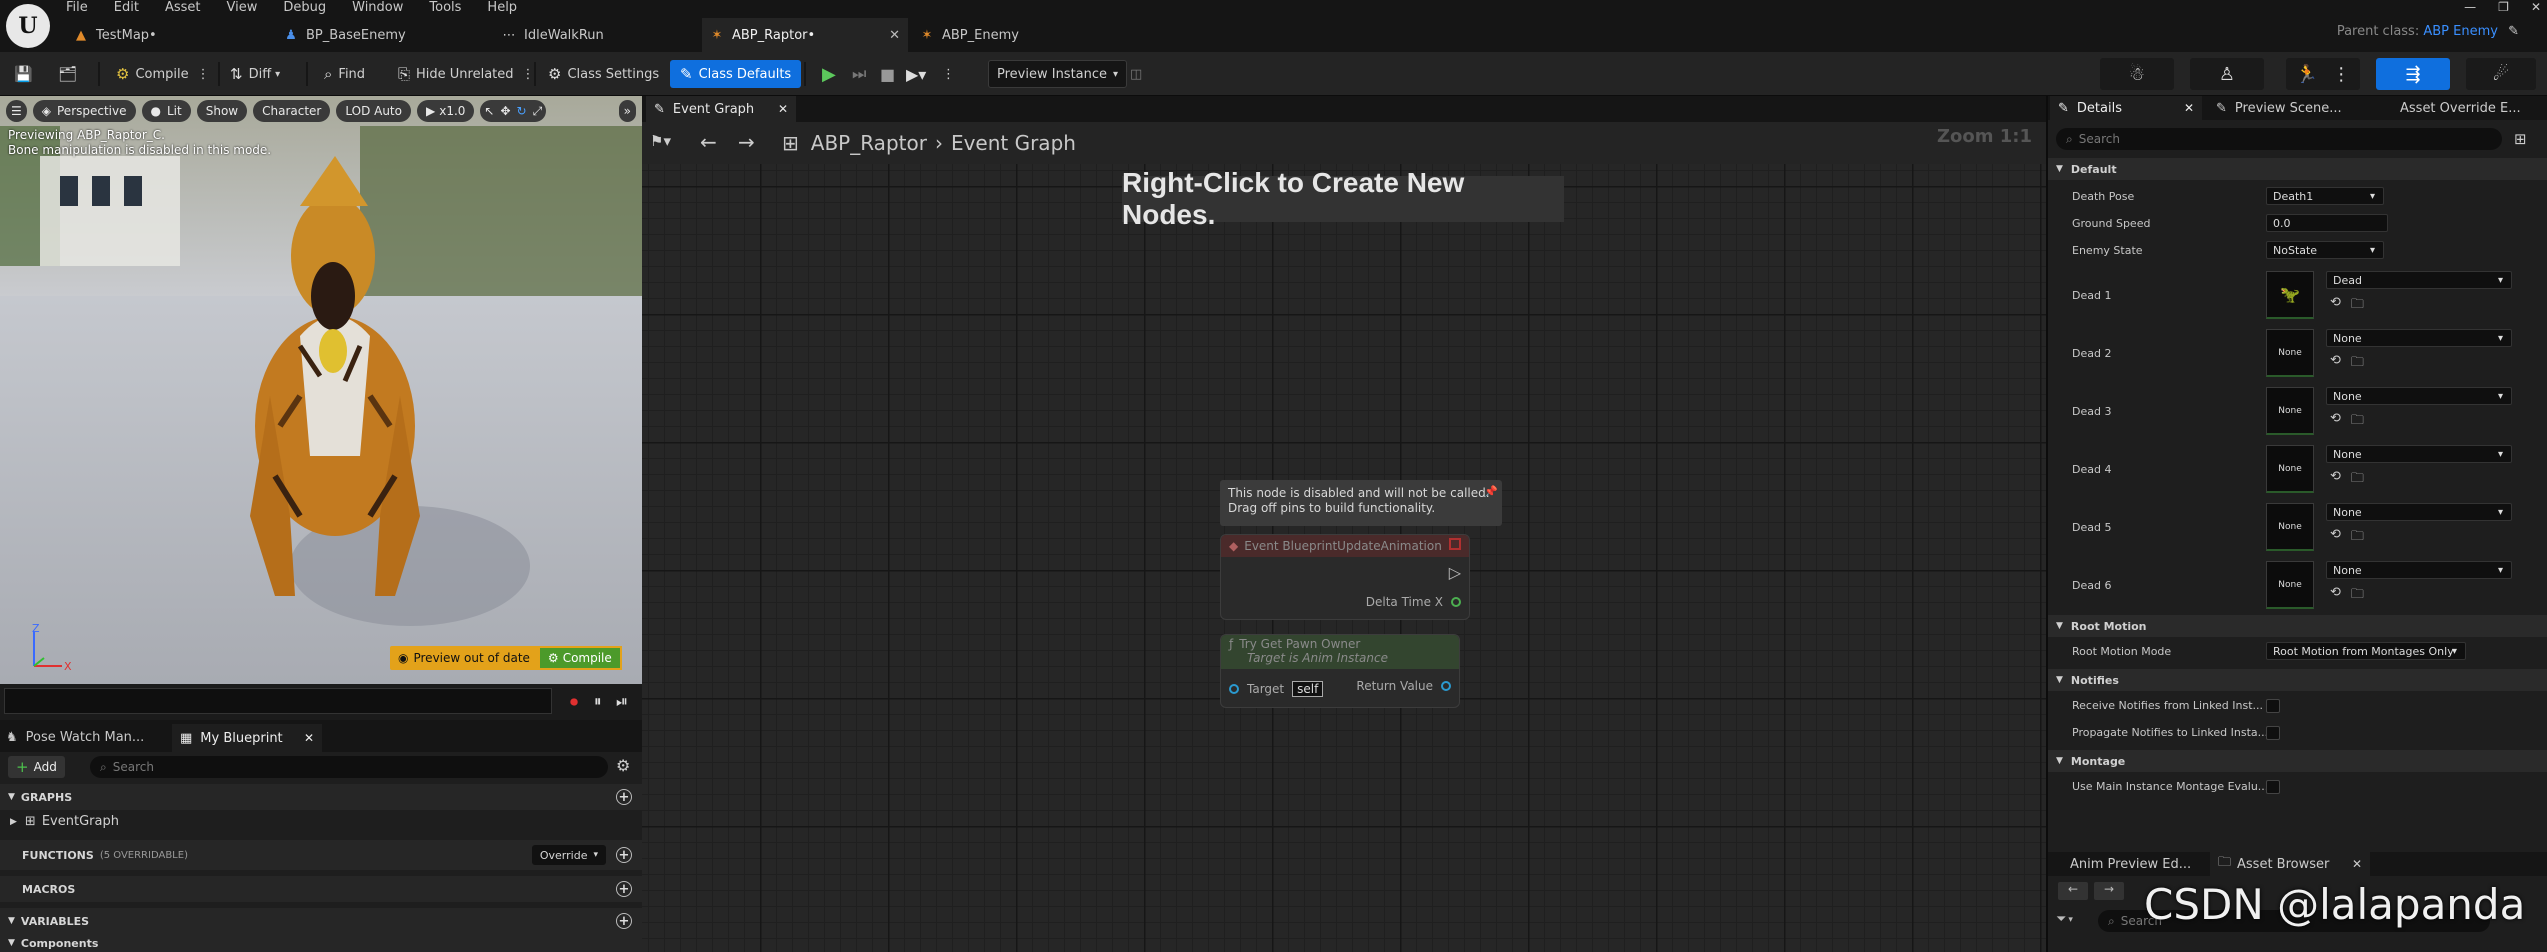 The width and height of the screenshot is (2547, 952). What do you see at coordinates (579, 658) in the screenshot?
I see `viewport-compile-button: ⚙ Compile` at bounding box center [579, 658].